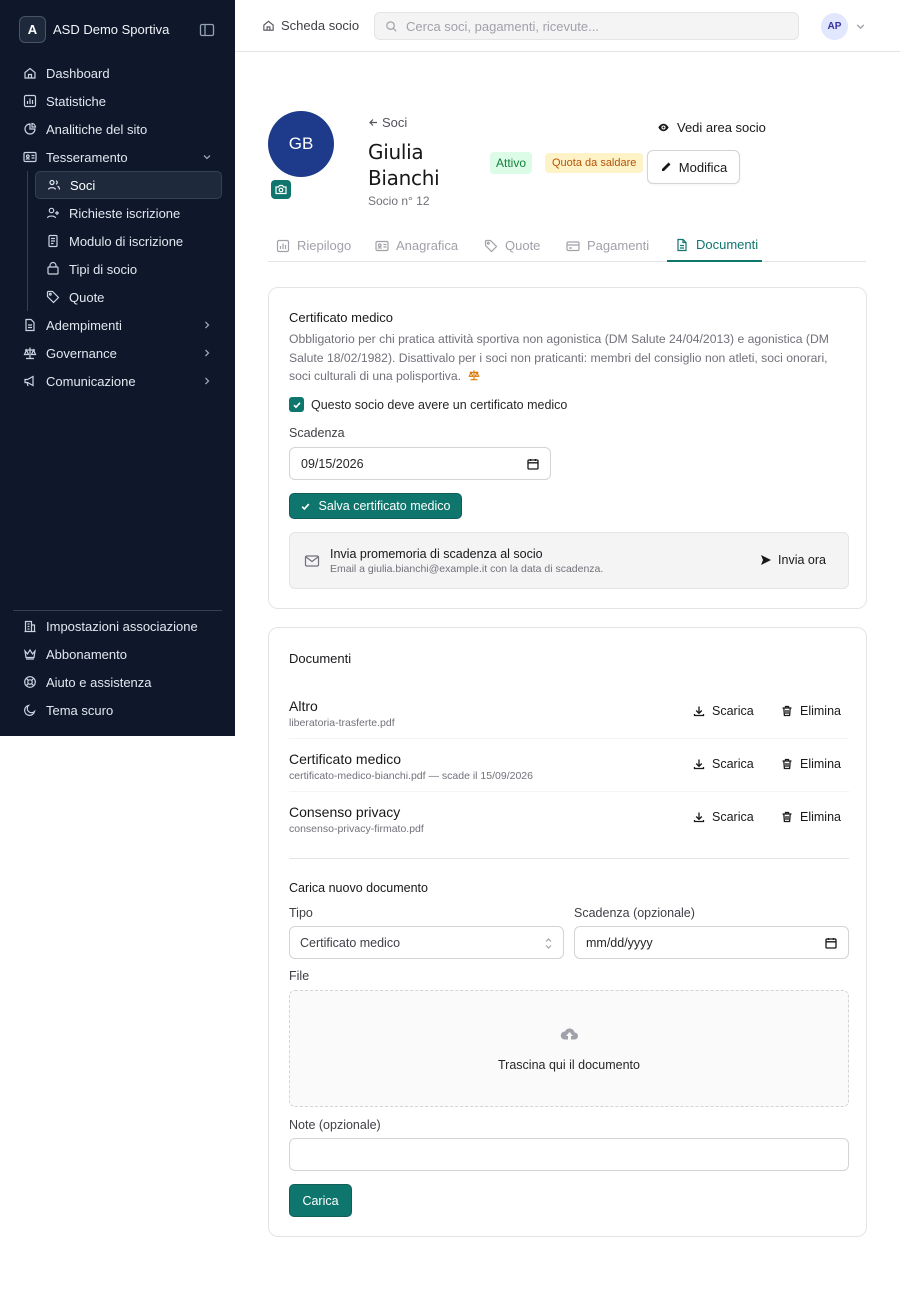  I want to click on document-file: consenso-privacy-firmato.pdf, so click(356, 829).